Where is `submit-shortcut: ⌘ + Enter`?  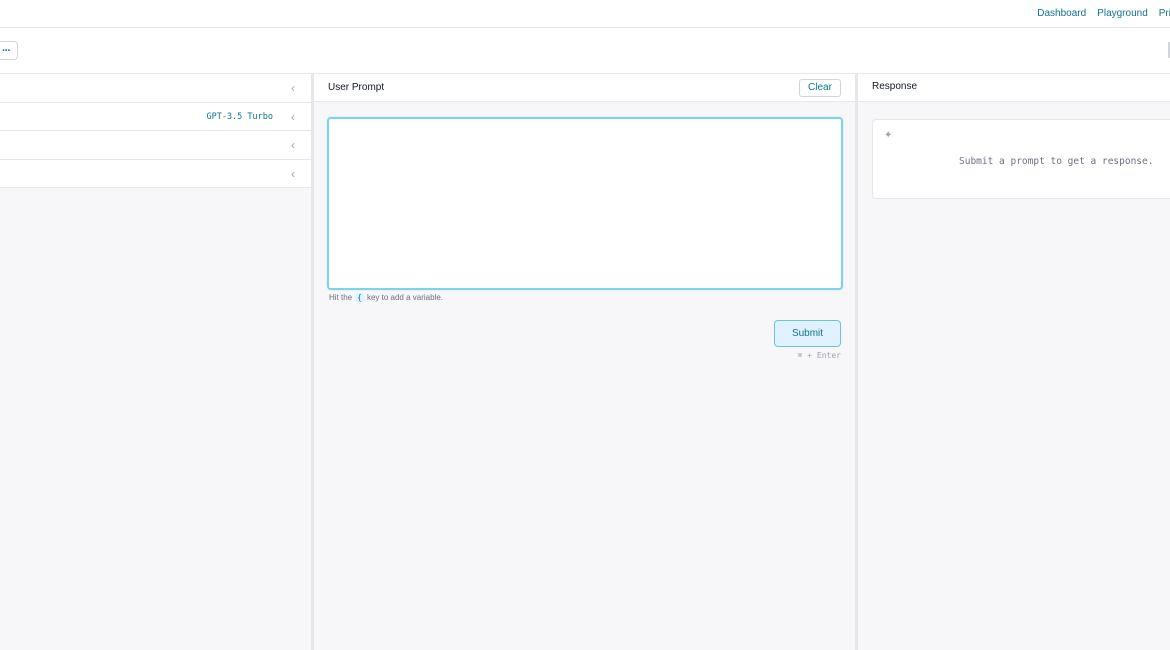 submit-shortcut: ⌘ + Enter is located at coordinates (819, 355).